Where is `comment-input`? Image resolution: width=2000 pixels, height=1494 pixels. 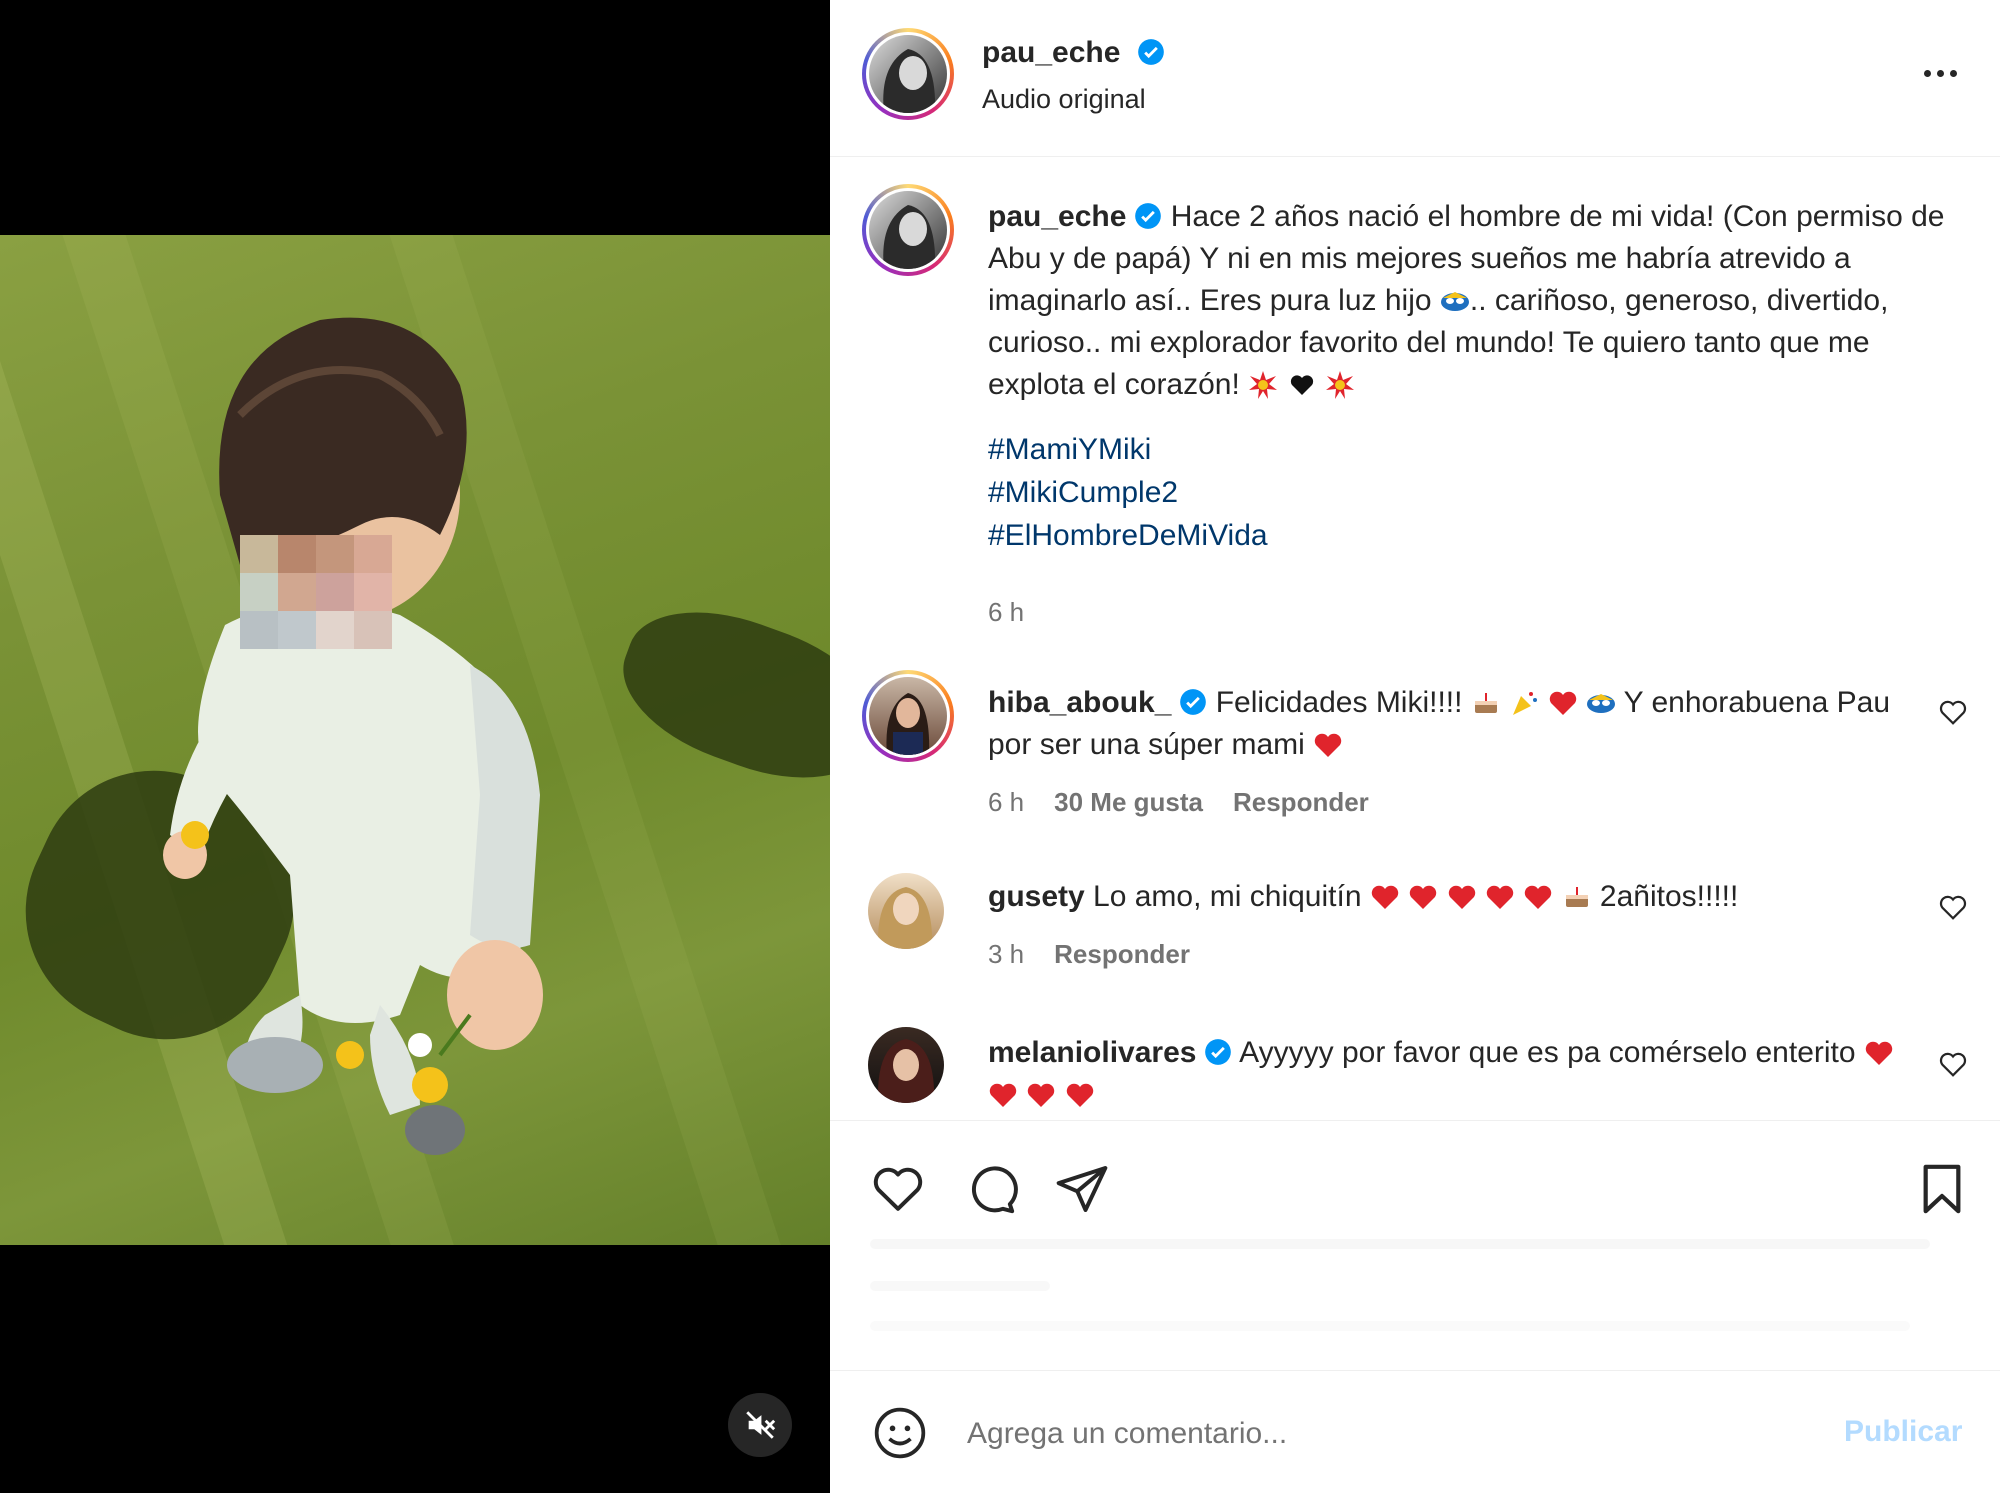 comment-input is located at coordinates (1377, 1434).